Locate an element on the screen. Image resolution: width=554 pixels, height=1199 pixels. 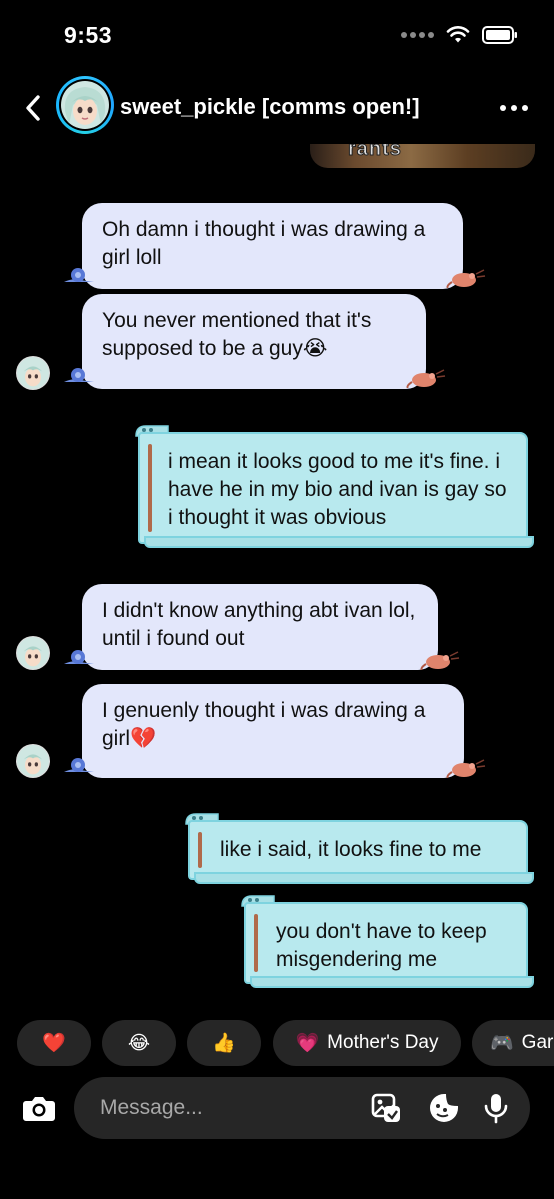
quick-reply-mothers-day: 💗 Mother's Day is located at coordinates (367, 1043).